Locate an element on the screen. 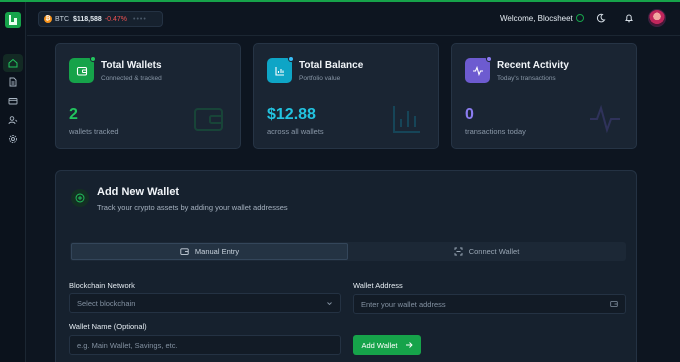 The width and height of the screenshot is (680, 362). network-select-value: Select blockchain is located at coordinates (106, 303).